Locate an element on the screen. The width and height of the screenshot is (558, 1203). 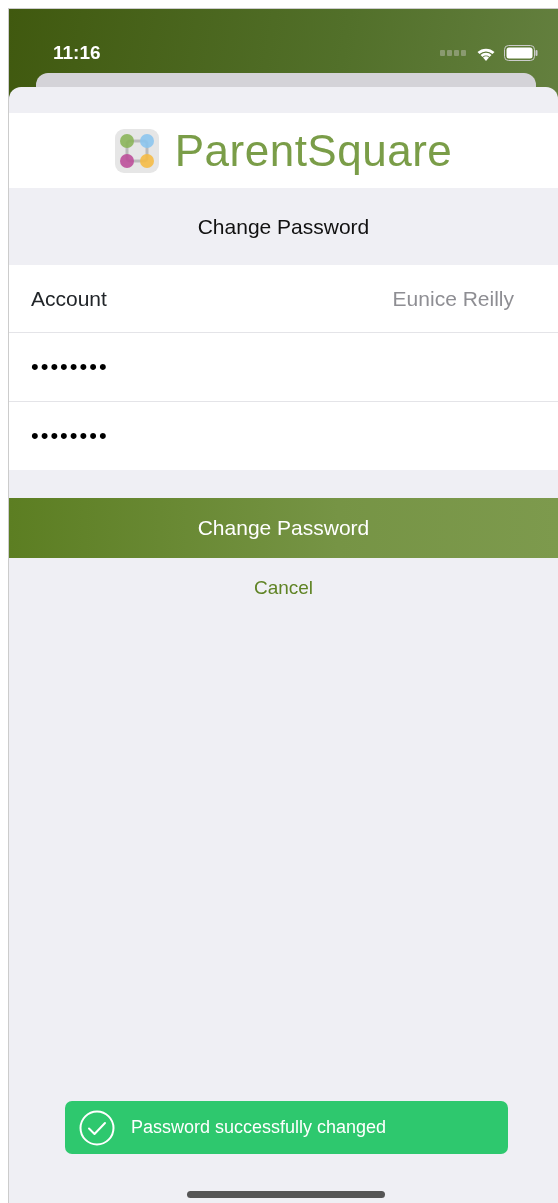
cellular-signal-icon is located at coordinates (454, 53).